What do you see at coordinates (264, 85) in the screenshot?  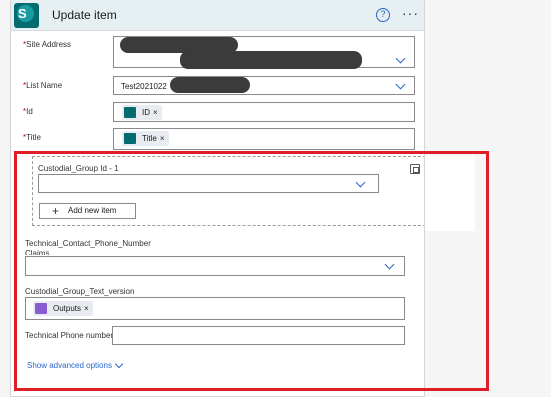 I see `list-name-dropdown: Test2021022` at bounding box center [264, 85].